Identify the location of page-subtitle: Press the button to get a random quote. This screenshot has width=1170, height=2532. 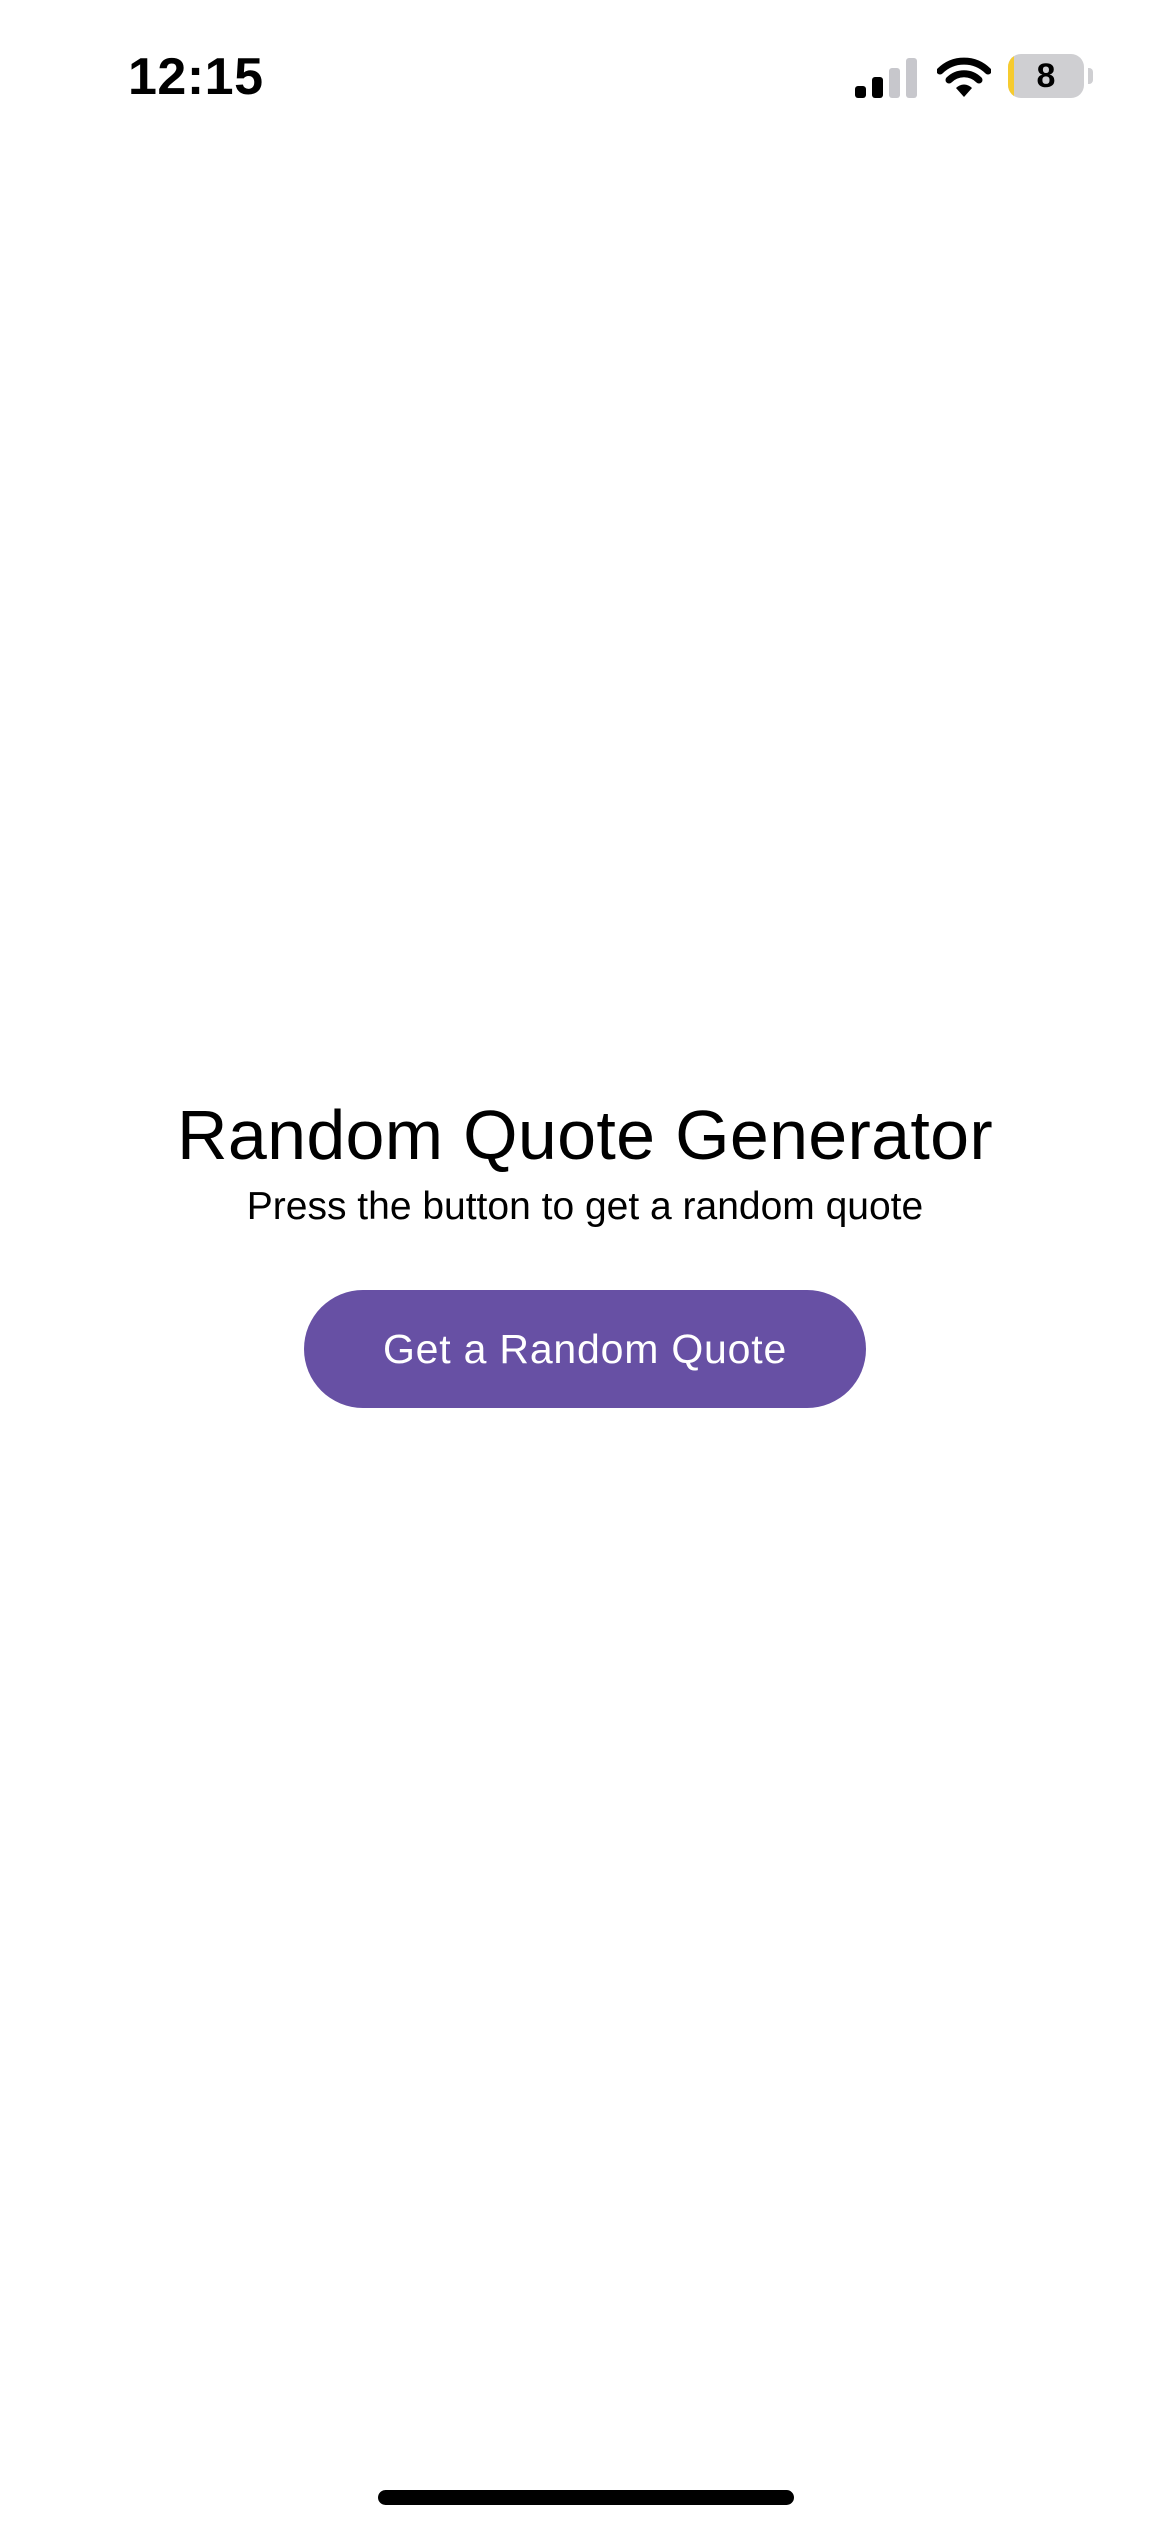
(585, 1206).